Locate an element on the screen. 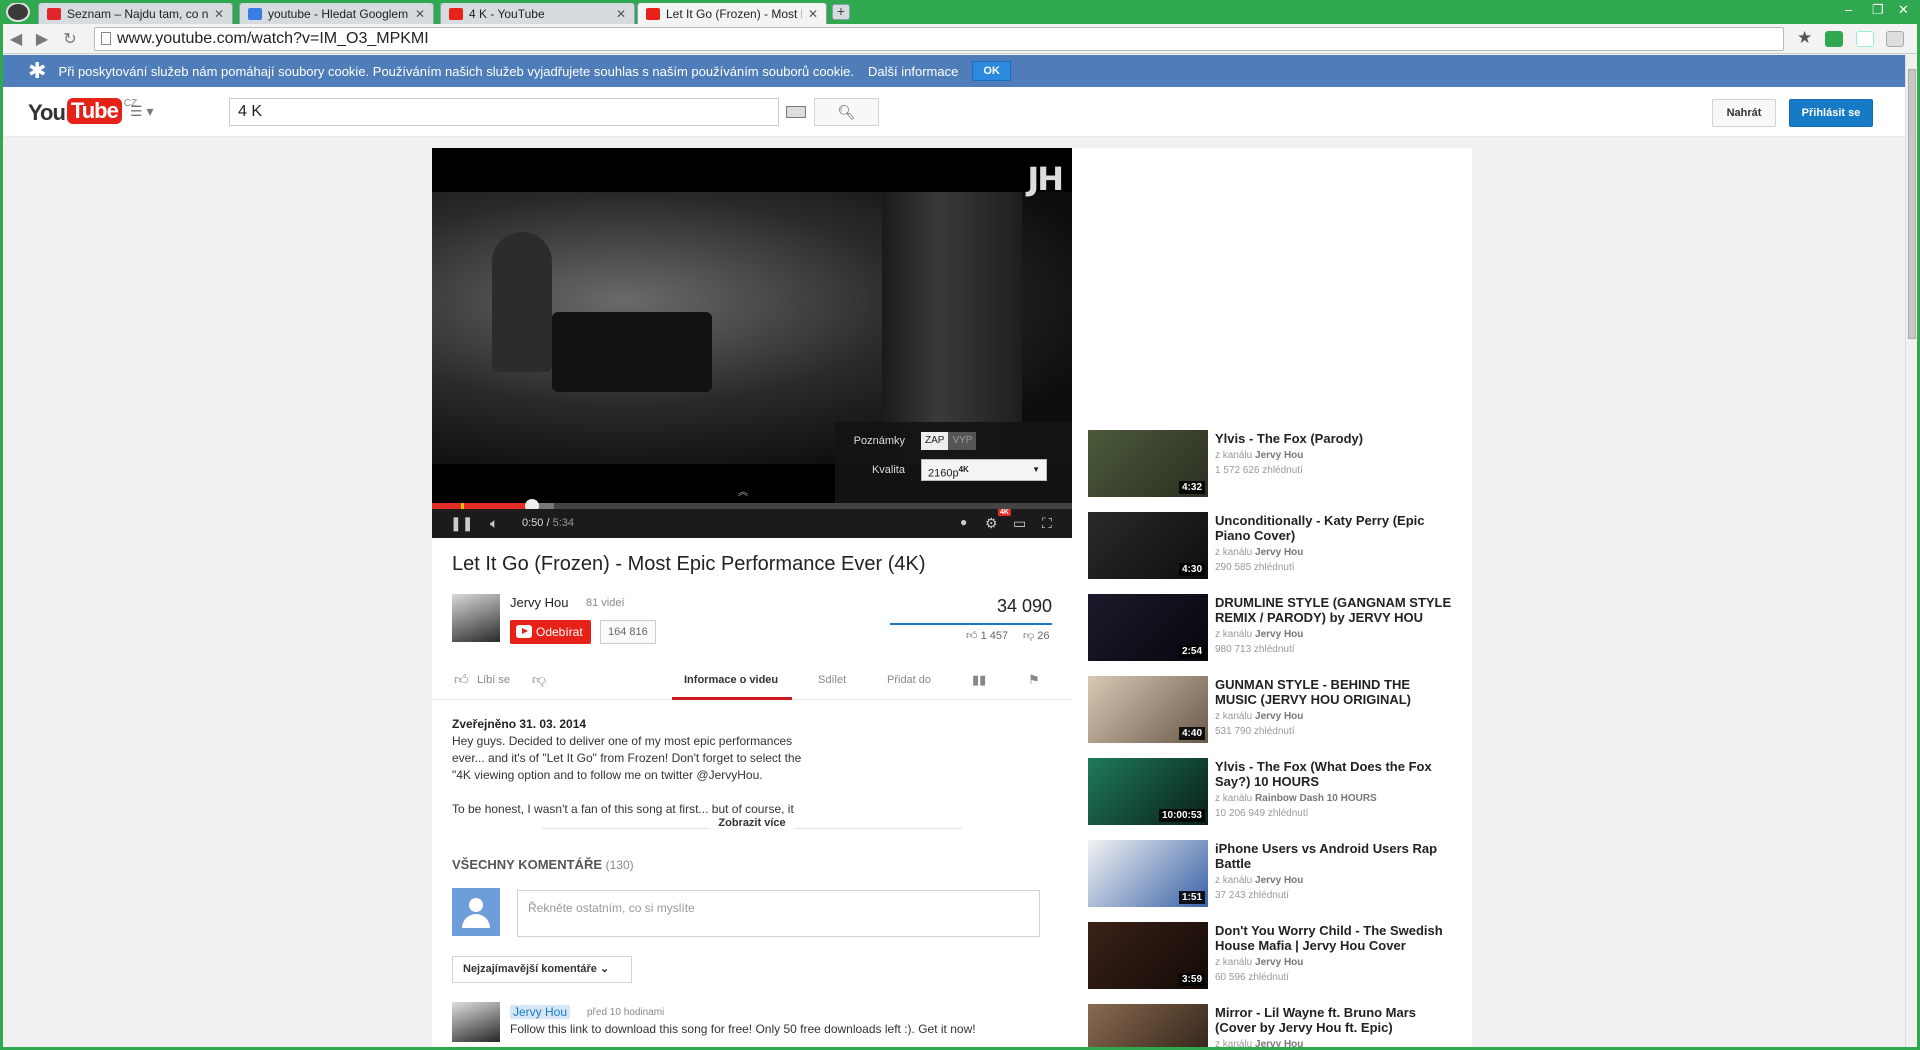 This screenshot has height=1050, width=1920. tab-about: Informace o videu is located at coordinates (731, 680).